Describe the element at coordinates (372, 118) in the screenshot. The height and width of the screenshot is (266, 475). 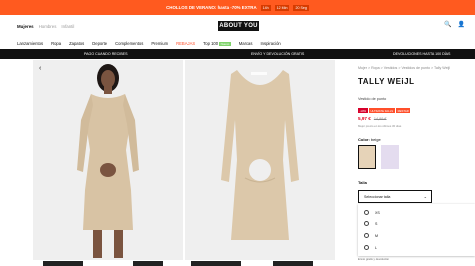
I see `price: 5,97 € 14,99 €` at that location.